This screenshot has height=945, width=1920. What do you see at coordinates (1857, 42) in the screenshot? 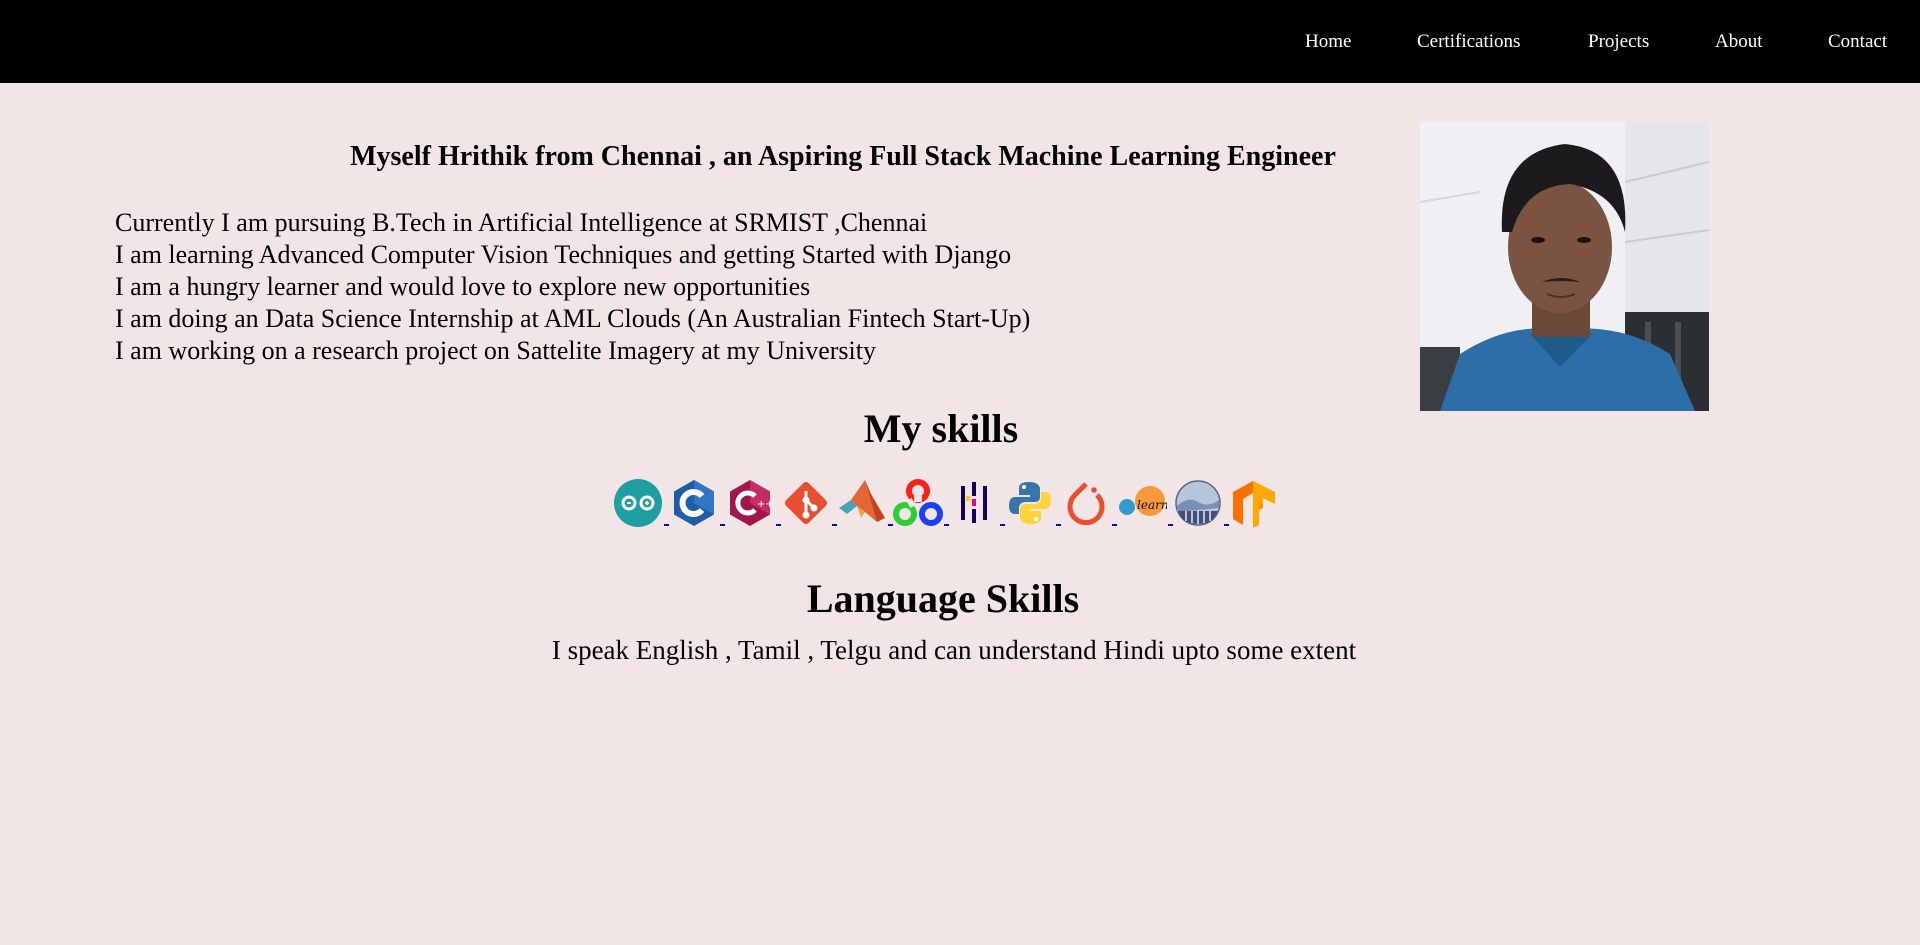
I see `nav-contact: Contact` at bounding box center [1857, 42].